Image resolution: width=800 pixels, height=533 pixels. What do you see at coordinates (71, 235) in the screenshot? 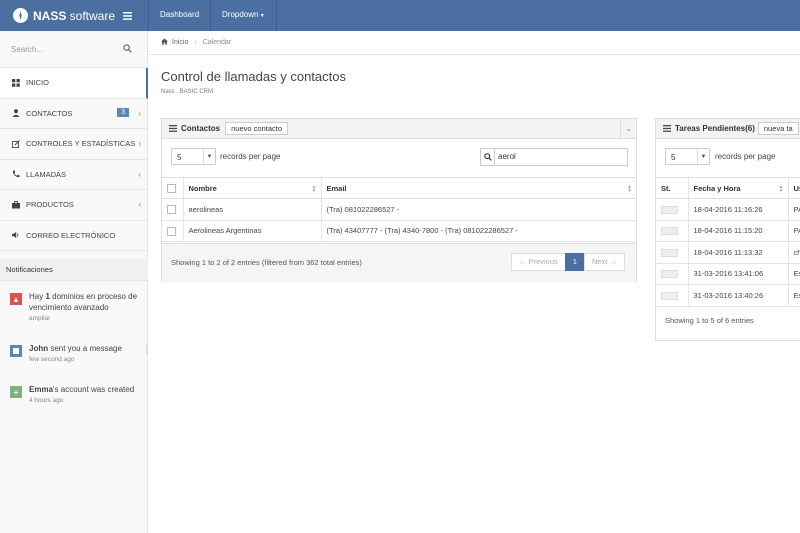
I see `sidebar-item-label: CORREO ELECTRÓNICO` at bounding box center [71, 235].